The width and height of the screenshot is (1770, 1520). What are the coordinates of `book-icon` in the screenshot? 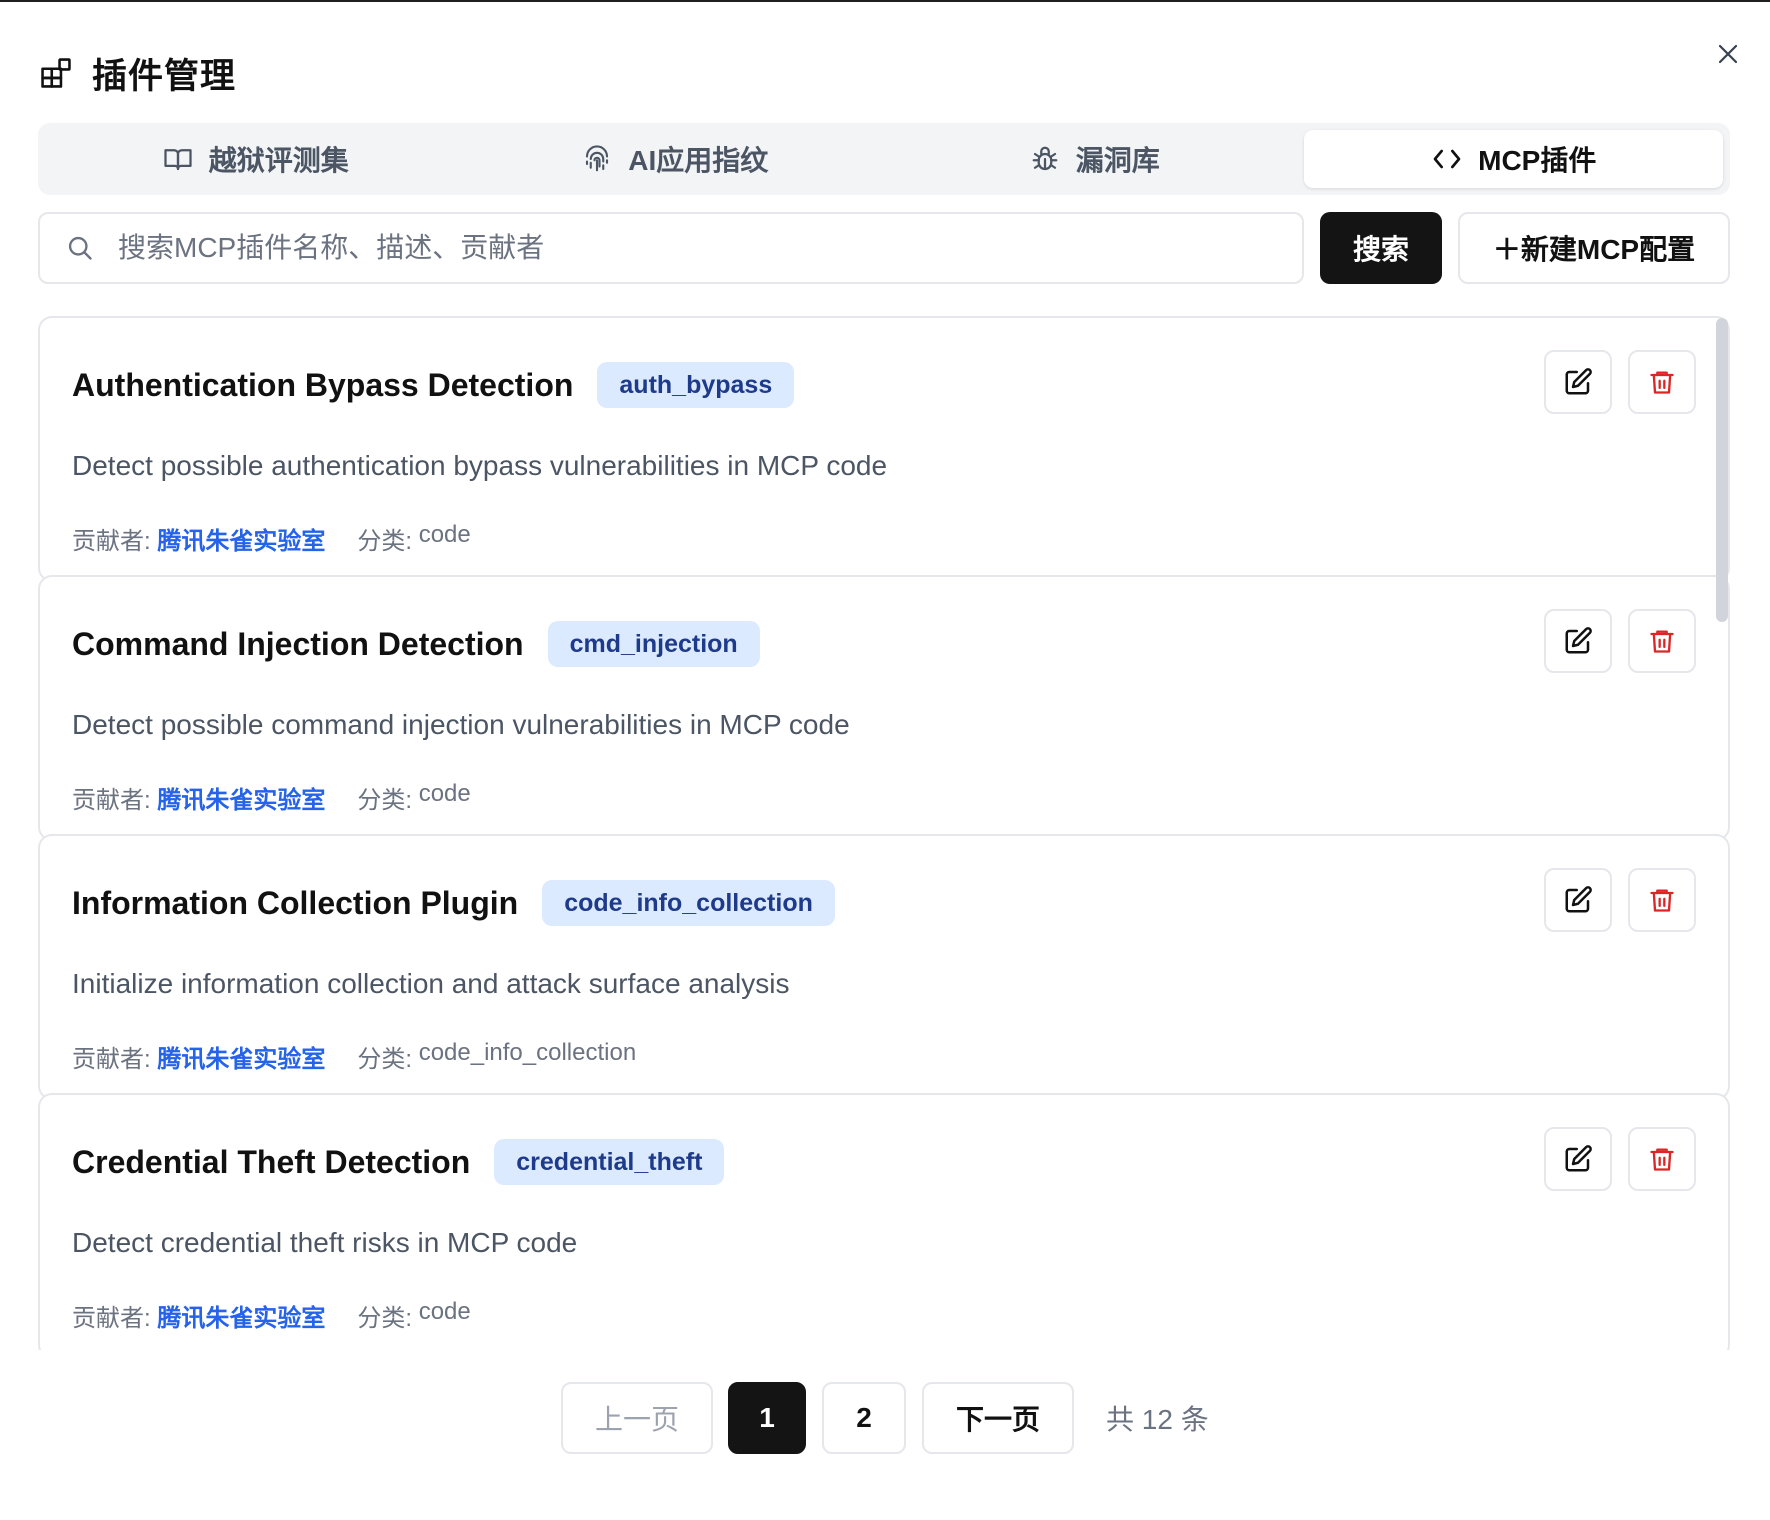 It's located at (178, 159).